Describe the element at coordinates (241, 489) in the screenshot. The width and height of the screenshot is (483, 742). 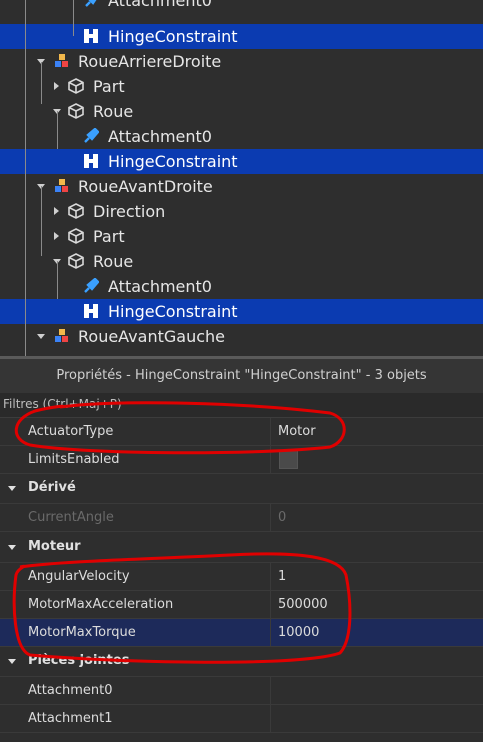
I see `category-derived: Dérivé` at that location.